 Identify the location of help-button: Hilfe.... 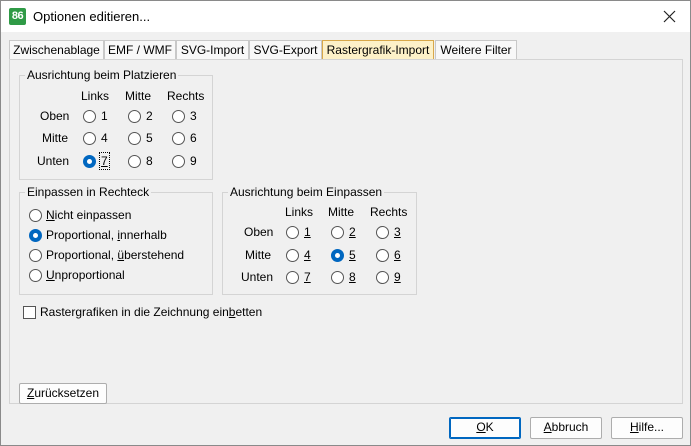
(647, 428).